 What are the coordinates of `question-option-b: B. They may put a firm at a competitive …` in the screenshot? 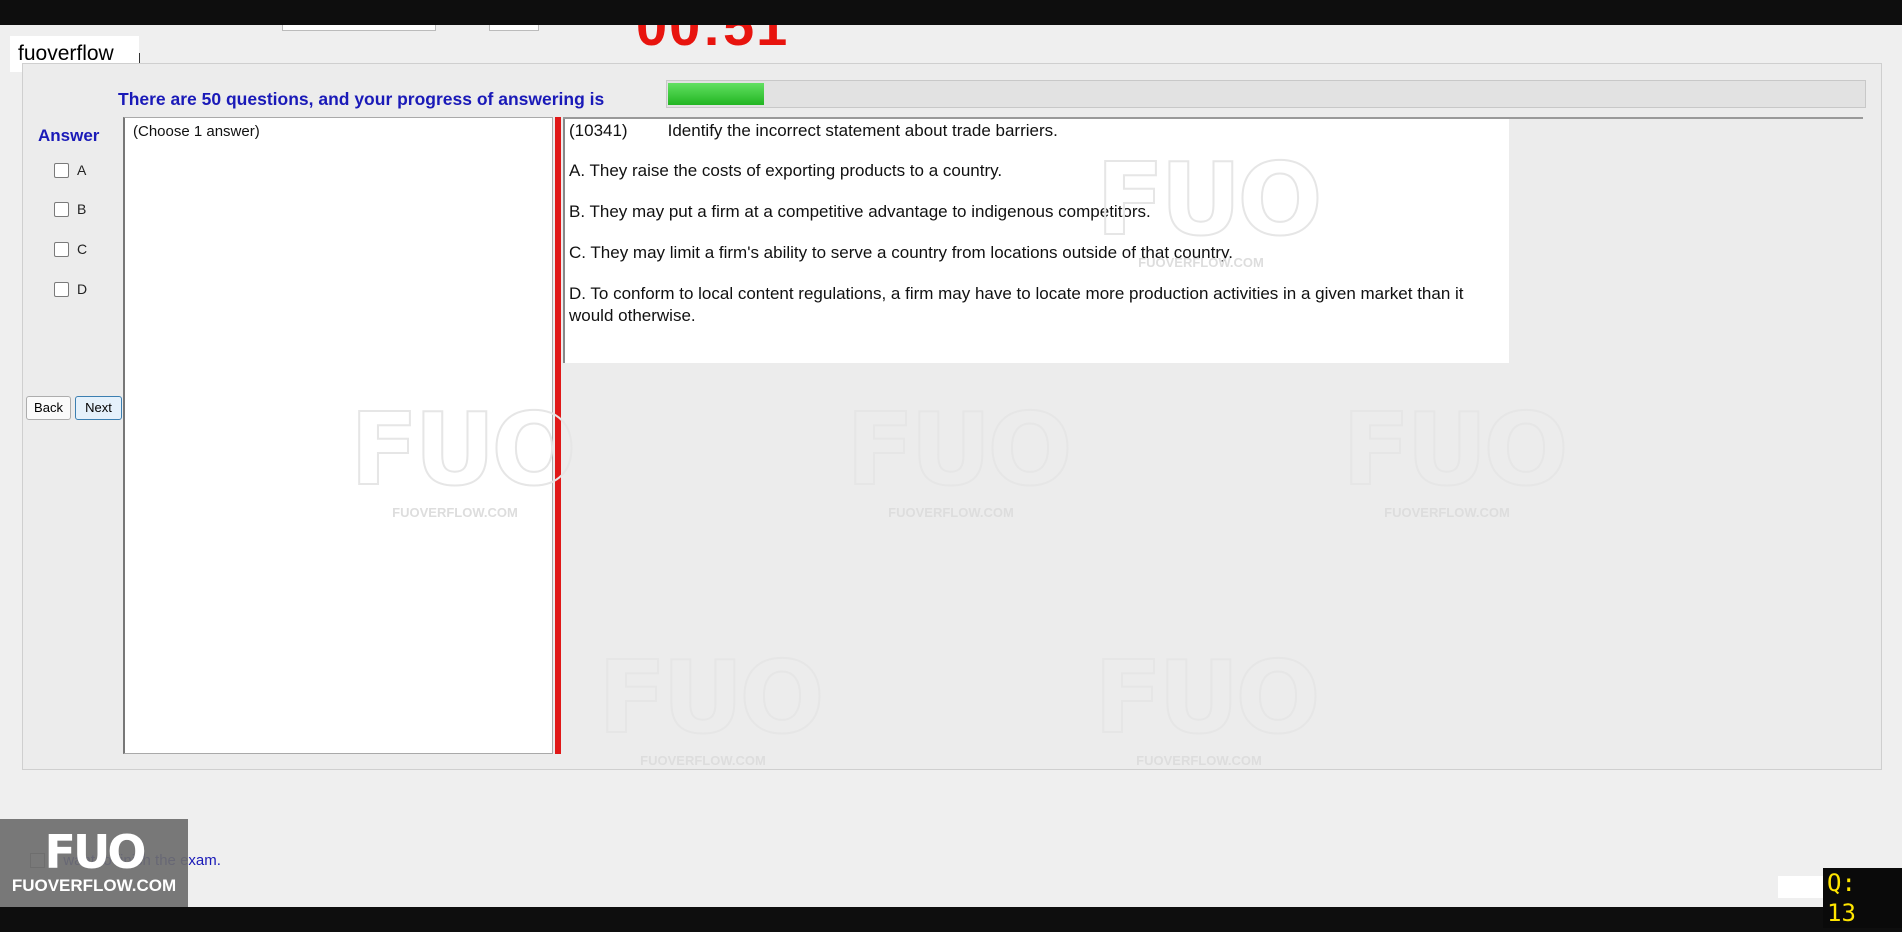 It's located at (860, 211).